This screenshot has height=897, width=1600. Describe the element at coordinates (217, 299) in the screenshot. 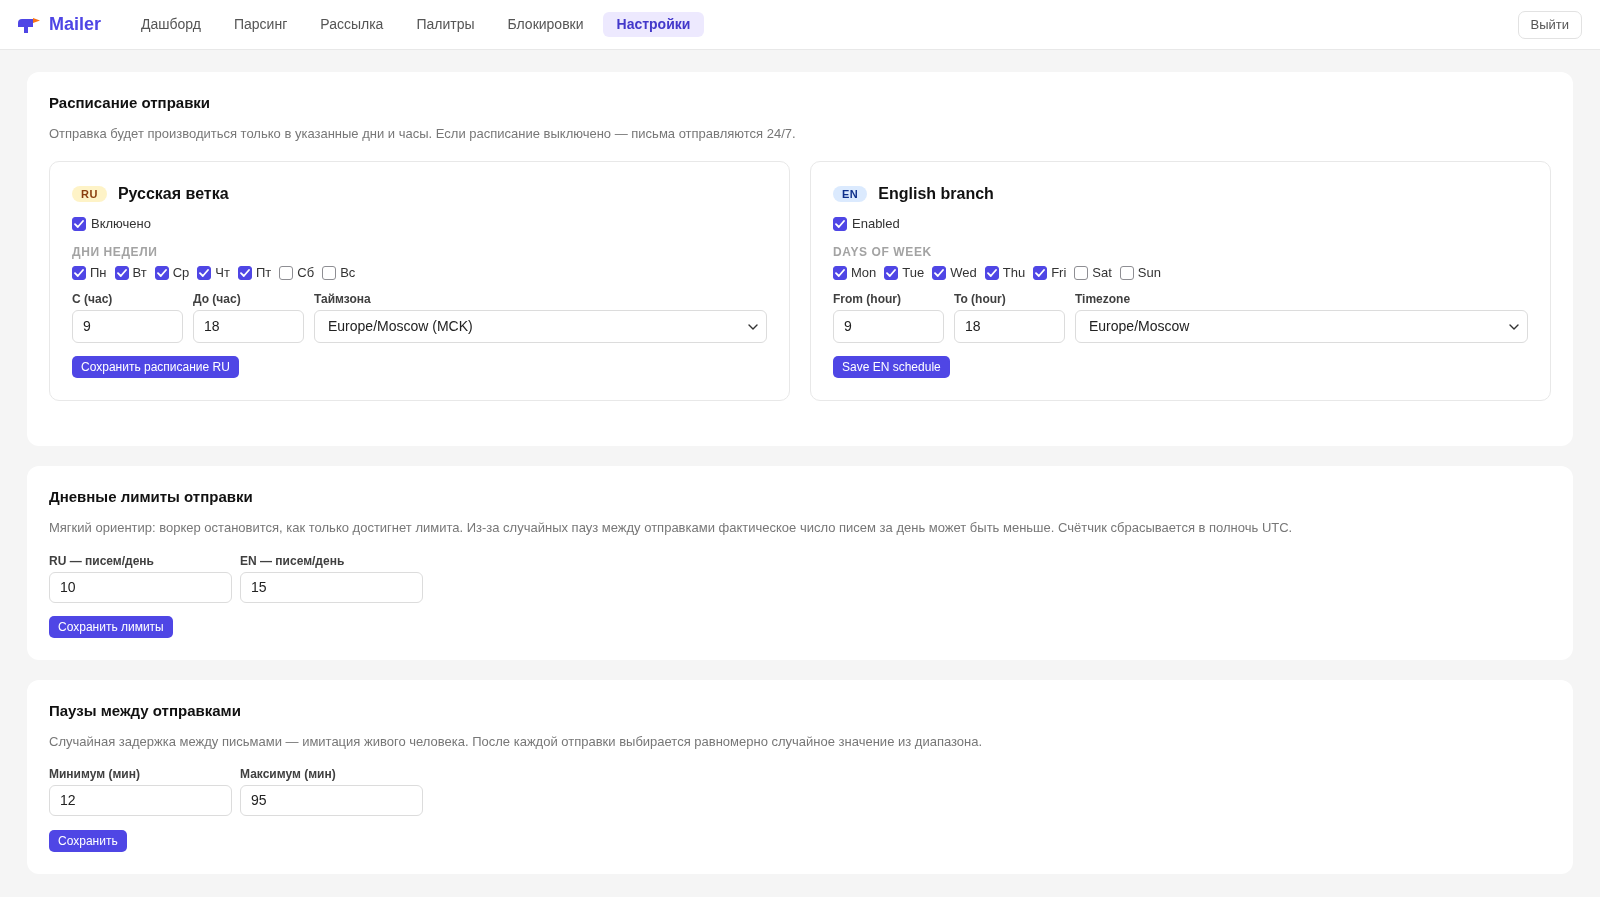

I see `field-label: До (час)` at that location.